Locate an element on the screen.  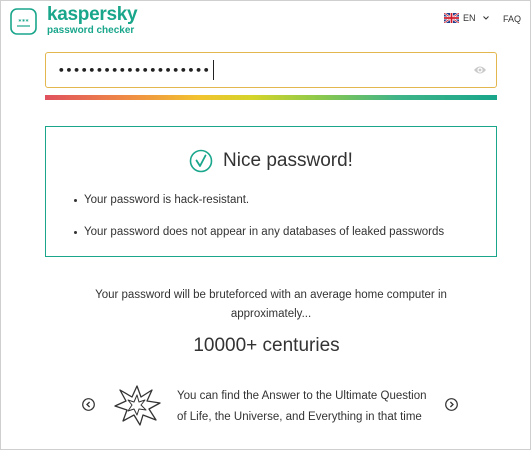
bruteforce-duration: 10000+ centuries is located at coordinates (266, 345).